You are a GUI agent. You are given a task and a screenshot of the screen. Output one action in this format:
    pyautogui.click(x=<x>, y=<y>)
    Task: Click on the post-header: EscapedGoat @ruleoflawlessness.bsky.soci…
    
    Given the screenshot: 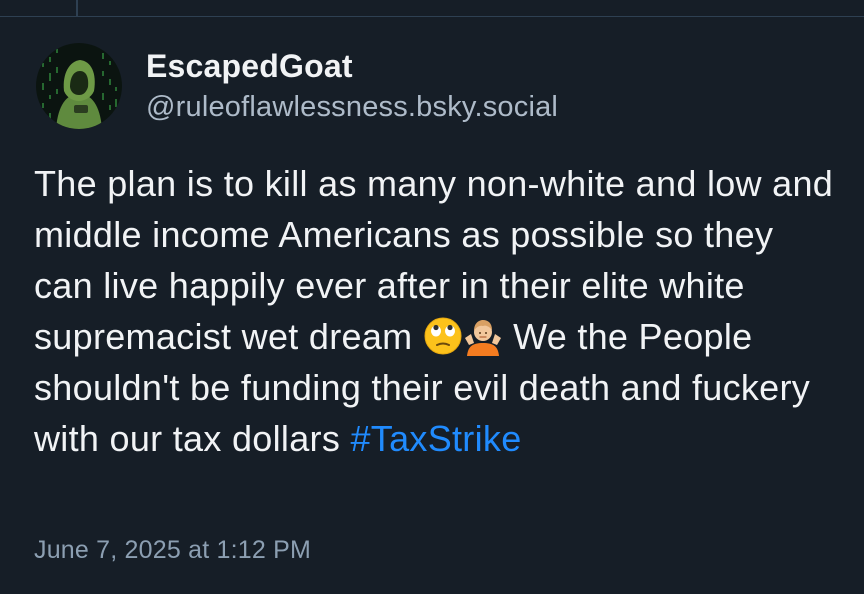 What is the action you would take?
    pyautogui.click(x=297, y=86)
    